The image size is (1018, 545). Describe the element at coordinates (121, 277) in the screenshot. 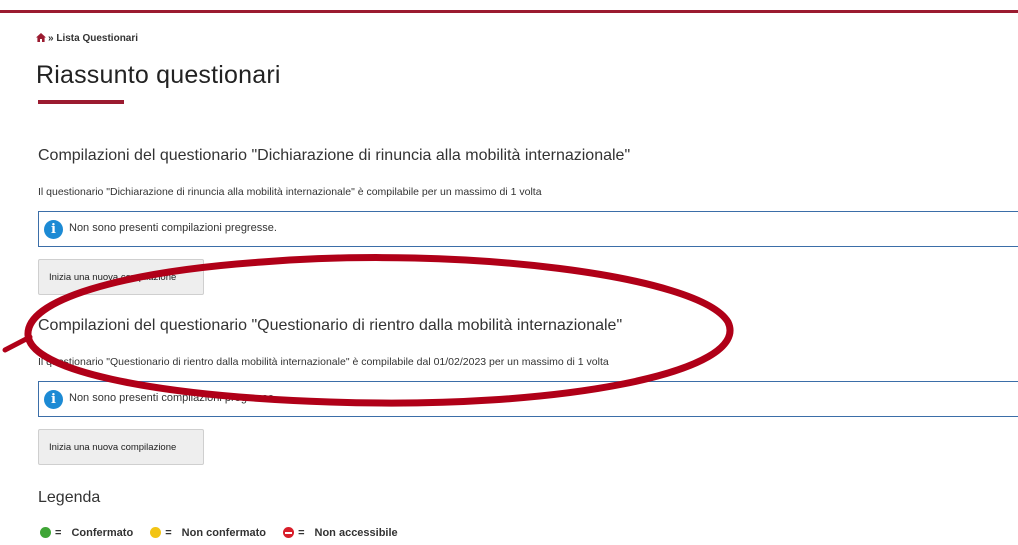

I see `new-compilation-button-rinuncia: Inizia una nuova compilazione` at that location.